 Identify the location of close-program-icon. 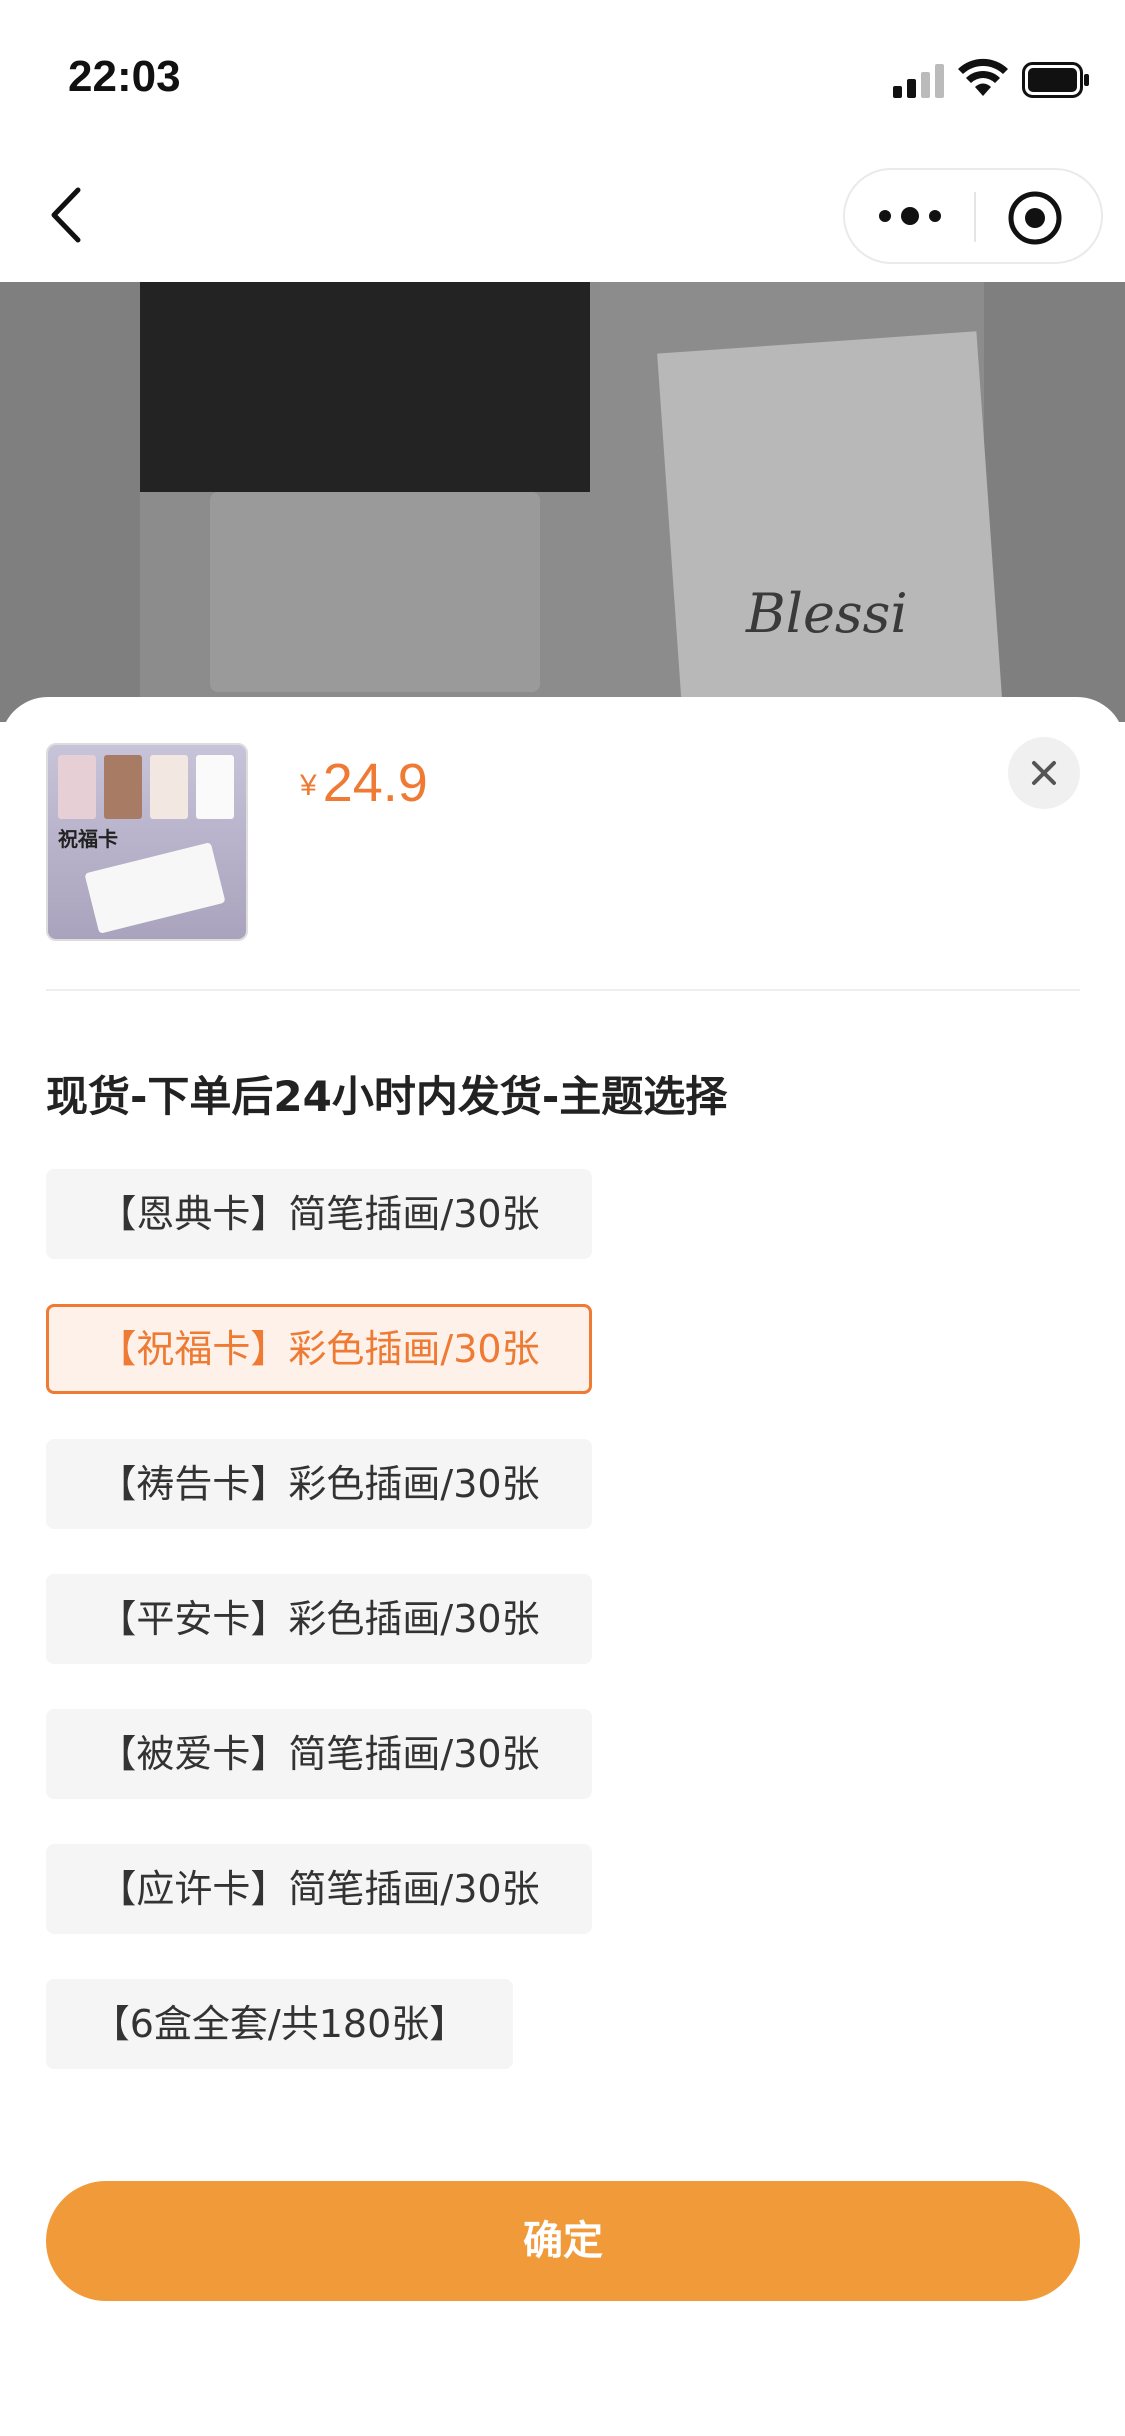
(1035, 218).